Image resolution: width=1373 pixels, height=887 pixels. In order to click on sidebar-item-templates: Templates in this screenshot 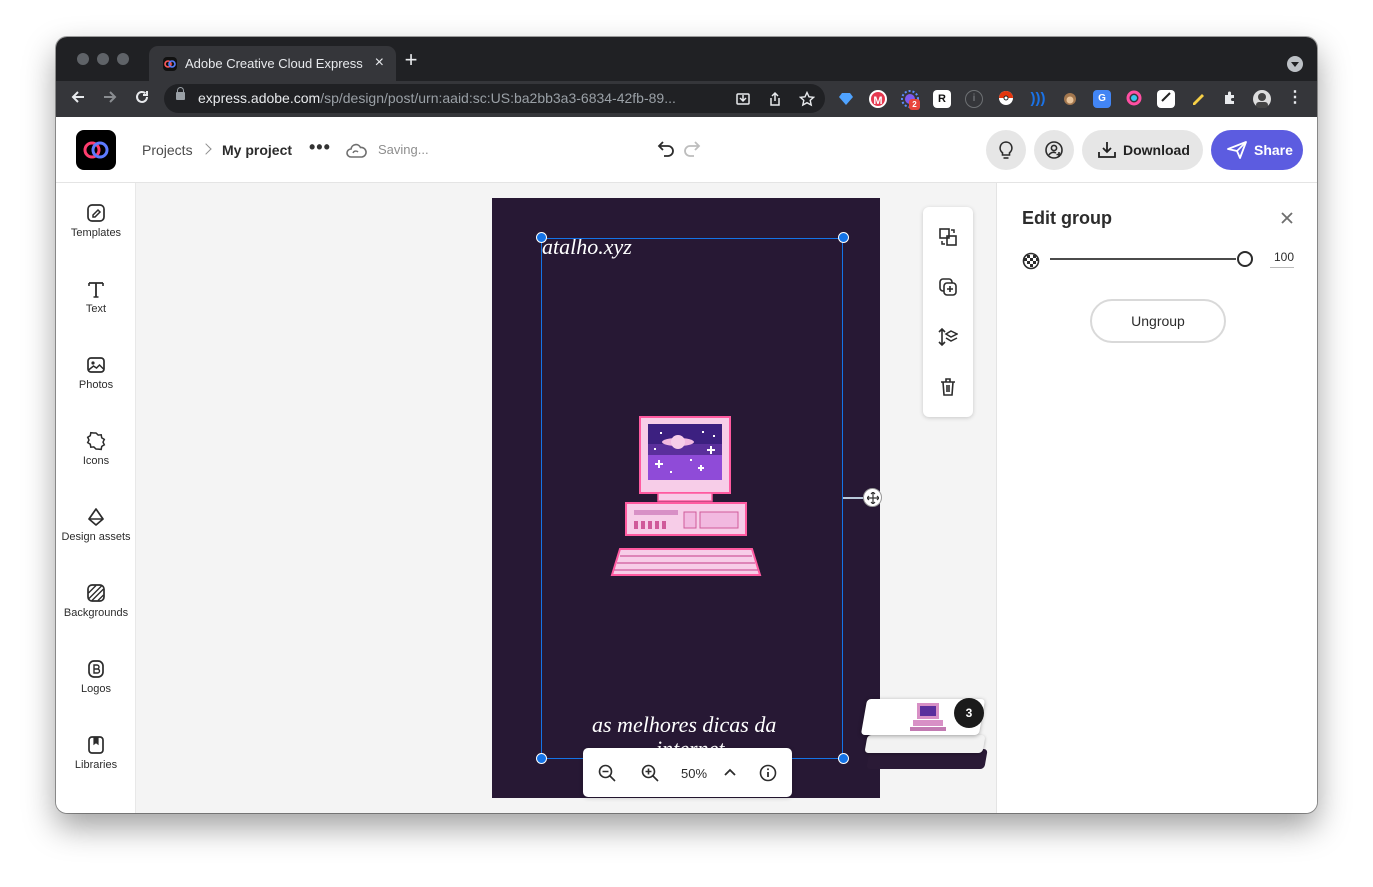, I will do `click(96, 233)`.